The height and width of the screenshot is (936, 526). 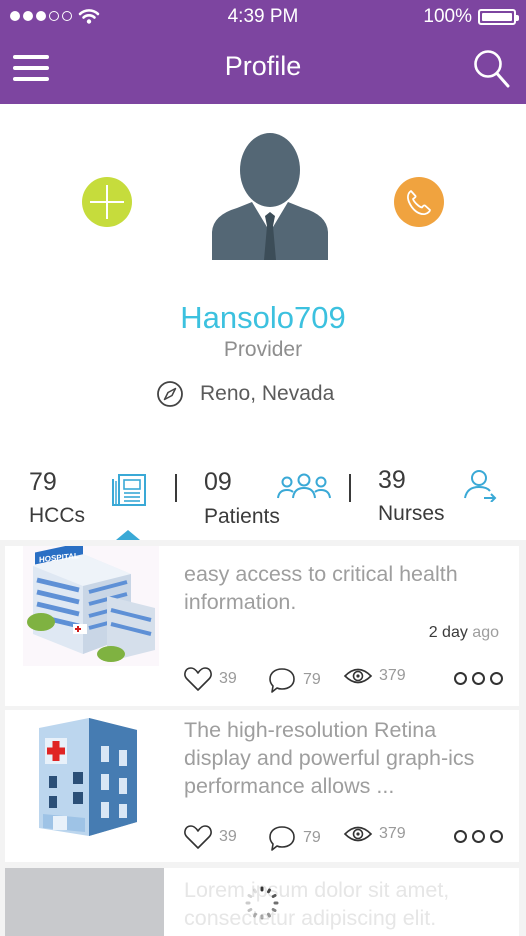 What do you see at coordinates (262, 903) in the screenshot?
I see `loading-spinner-icon` at bounding box center [262, 903].